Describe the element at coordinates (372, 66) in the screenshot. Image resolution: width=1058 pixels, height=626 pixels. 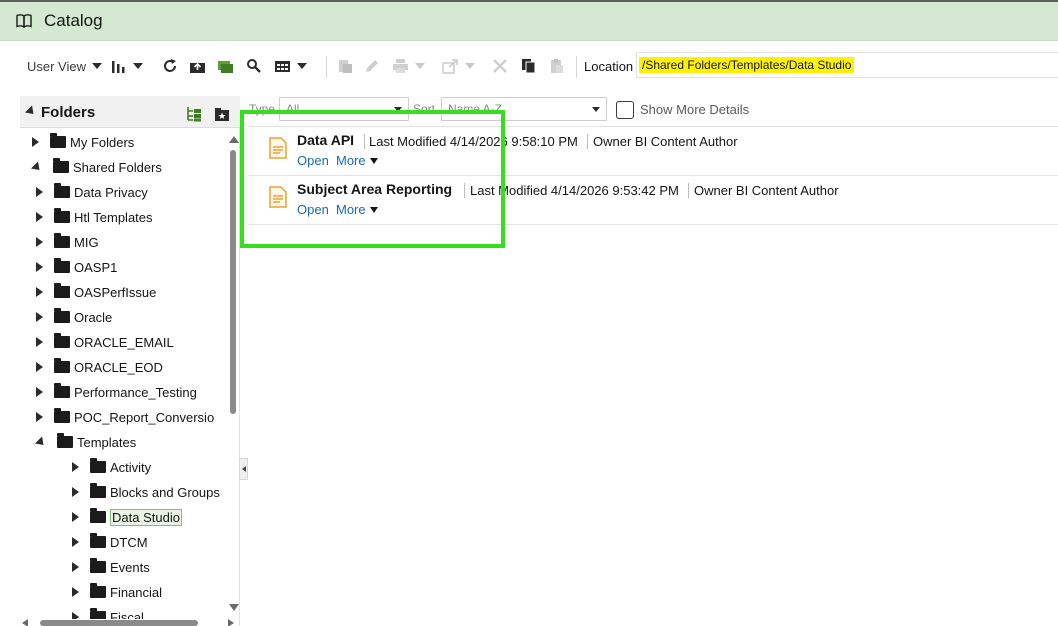
I see `edit-button` at that location.